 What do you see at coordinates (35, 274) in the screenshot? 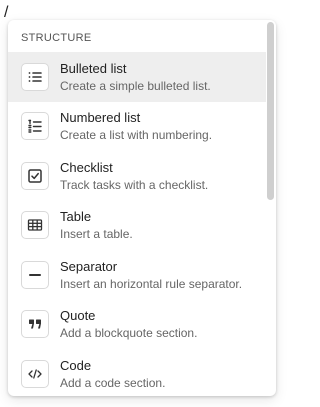
I see `separator-icon` at bounding box center [35, 274].